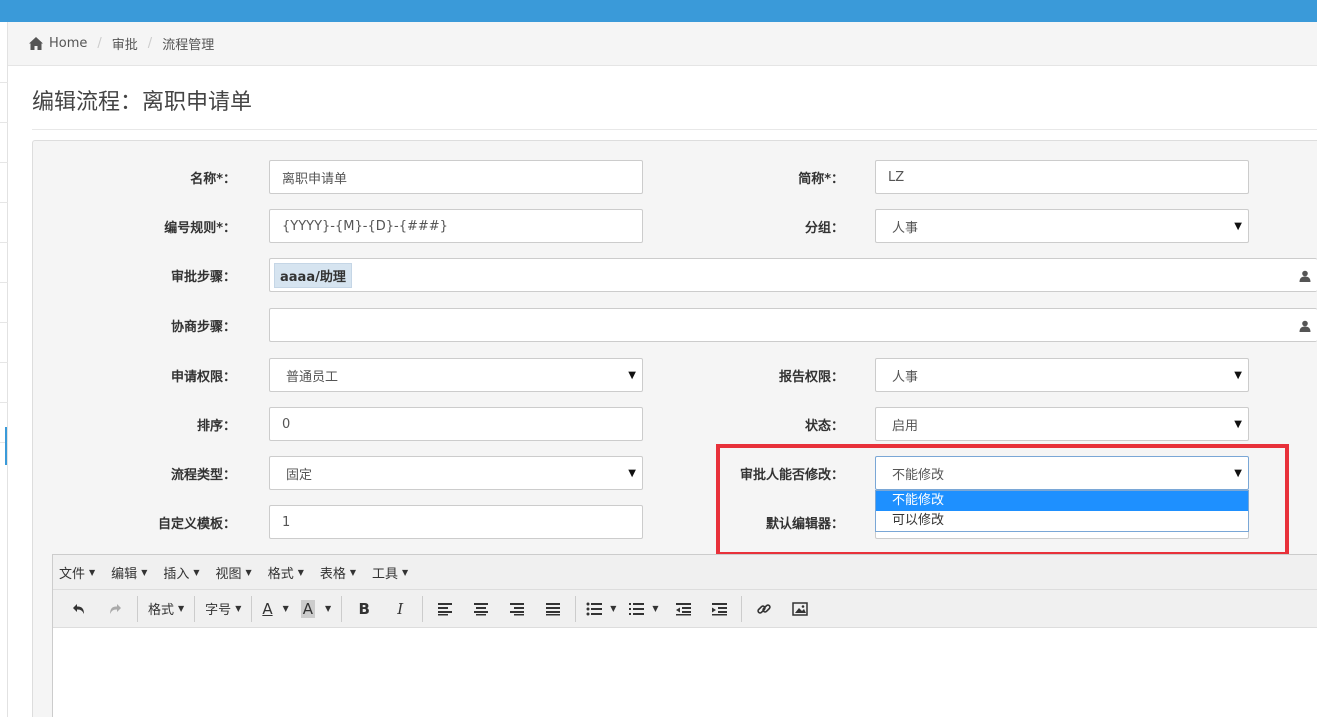  What do you see at coordinates (200, 228) in the screenshot?
I see `number-rule-label: 编号规则*：` at bounding box center [200, 228].